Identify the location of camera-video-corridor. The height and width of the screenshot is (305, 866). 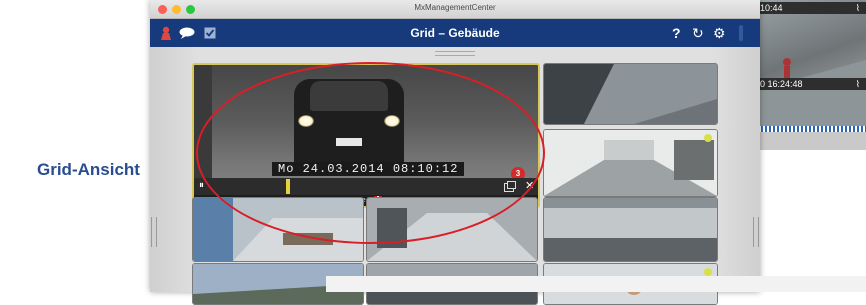
(630, 163).